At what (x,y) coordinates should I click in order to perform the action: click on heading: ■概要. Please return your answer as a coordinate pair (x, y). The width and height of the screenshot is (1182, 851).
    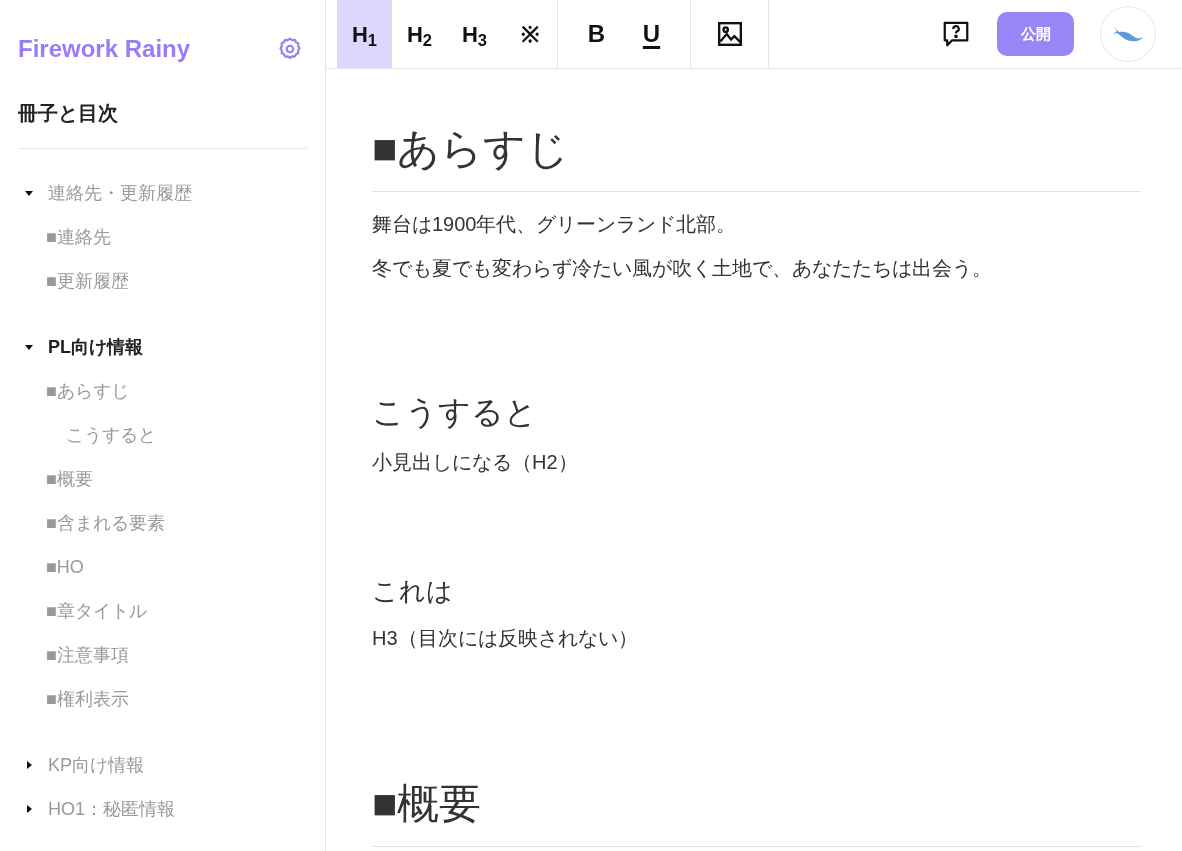
    Looking at the image, I should click on (756, 810).